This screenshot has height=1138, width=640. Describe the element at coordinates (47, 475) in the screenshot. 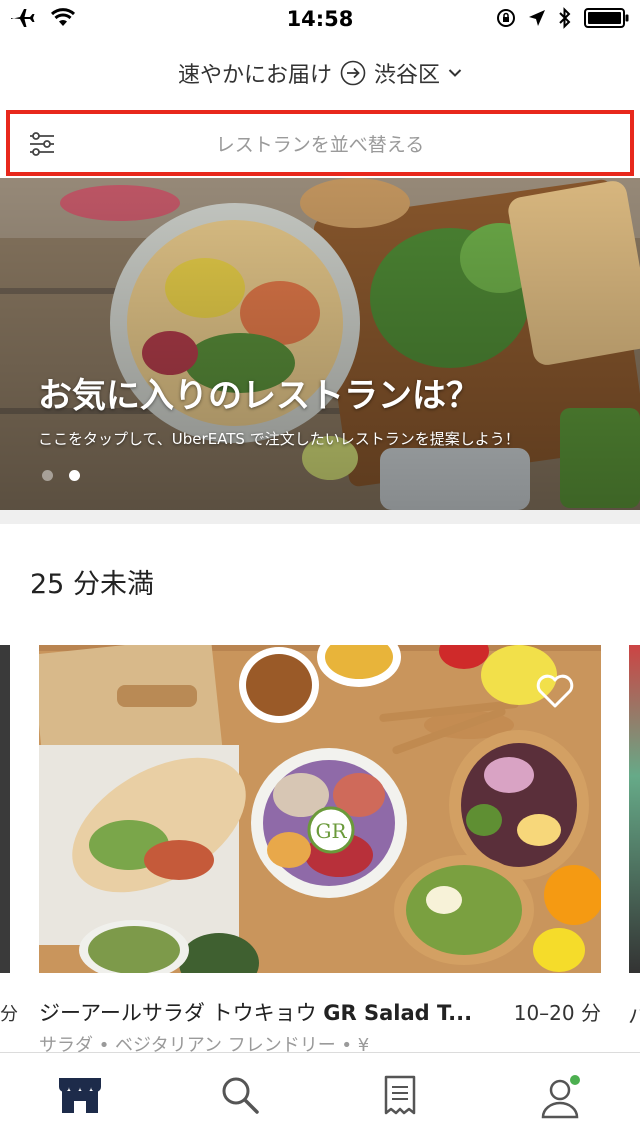

I see `carousel-dot` at that location.